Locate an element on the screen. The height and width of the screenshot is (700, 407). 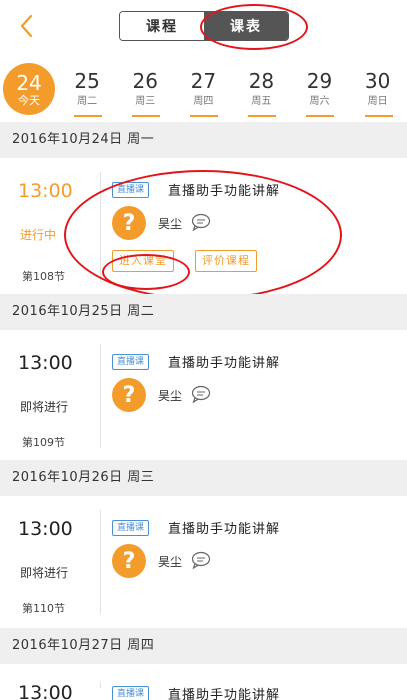
tab-timetable: 课表 is located at coordinates (246, 26).